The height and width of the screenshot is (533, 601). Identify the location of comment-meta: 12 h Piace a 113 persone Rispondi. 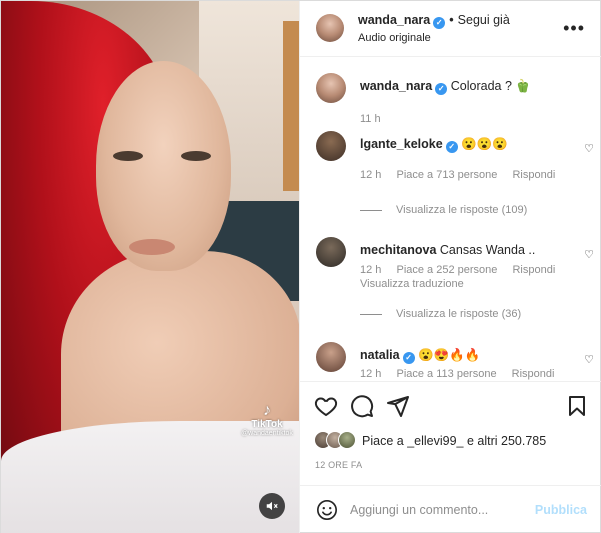
(463, 374).